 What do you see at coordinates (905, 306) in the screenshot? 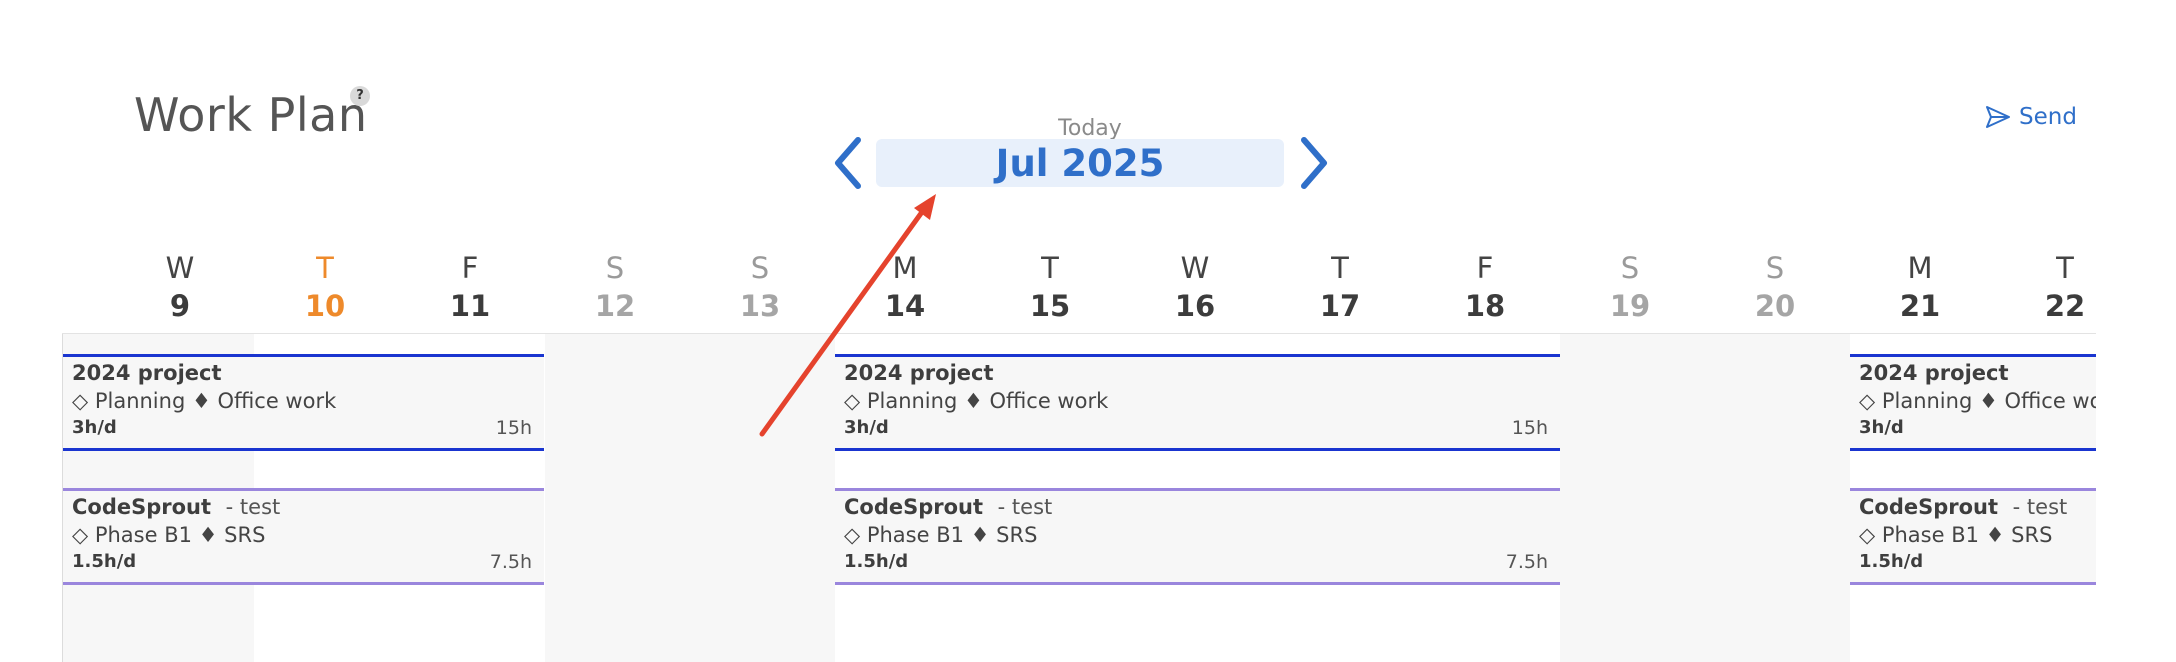
I see `day-number: 14` at bounding box center [905, 306].